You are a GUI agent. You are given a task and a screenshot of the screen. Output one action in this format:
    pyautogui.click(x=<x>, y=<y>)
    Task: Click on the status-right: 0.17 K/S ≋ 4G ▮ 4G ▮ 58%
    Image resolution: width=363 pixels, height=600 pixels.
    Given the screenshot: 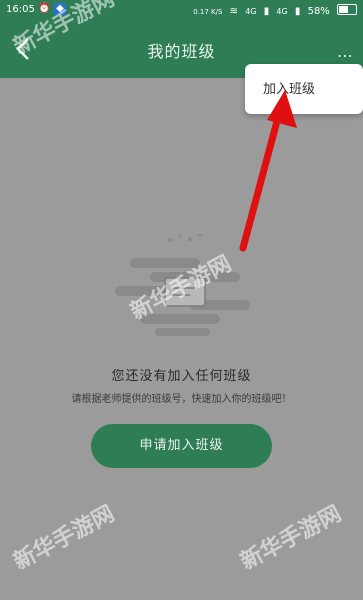 What is the action you would take?
    pyautogui.click(x=273, y=10)
    